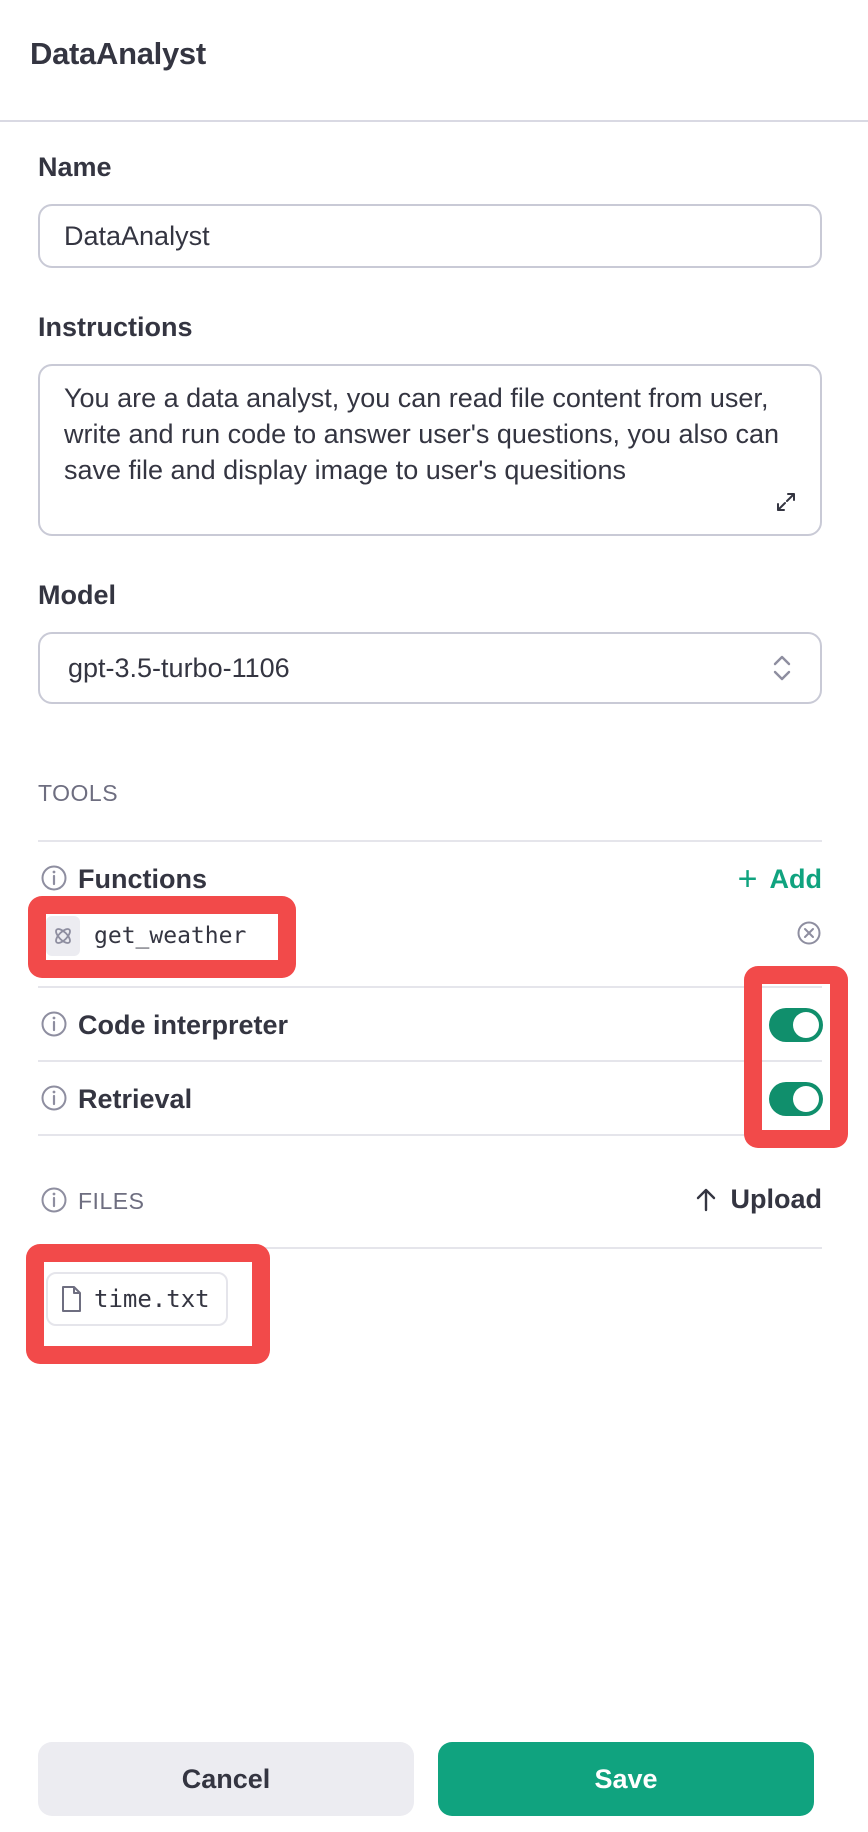 Image resolution: width=868 pixels, height=1832 pixels. Describe the element at coordinates (430, 841) in the screenshot. I see `tools-divider` at that location.